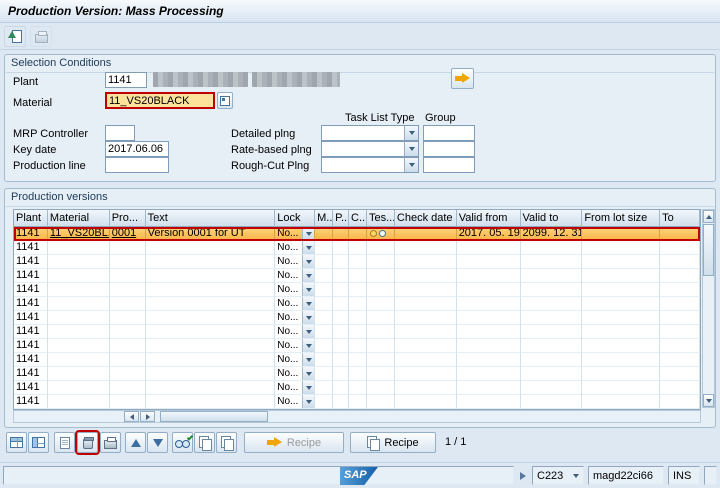  I want to click on copy-recipe-button: Recipe, so click(393, 442).